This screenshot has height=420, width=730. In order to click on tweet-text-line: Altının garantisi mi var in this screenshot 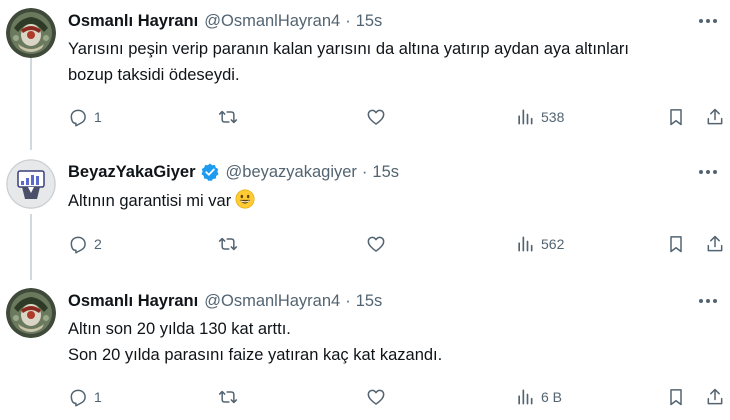, I will do `click(393, 202)`.